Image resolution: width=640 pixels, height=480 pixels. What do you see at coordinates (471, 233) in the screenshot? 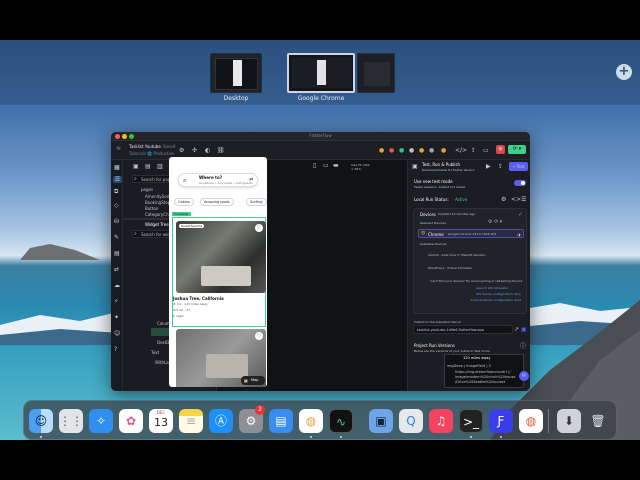
I see `selected-device-row: ◍ Chrome Google Chrome 131.0.7403.103 ◑` at bounding box center [471, 233].